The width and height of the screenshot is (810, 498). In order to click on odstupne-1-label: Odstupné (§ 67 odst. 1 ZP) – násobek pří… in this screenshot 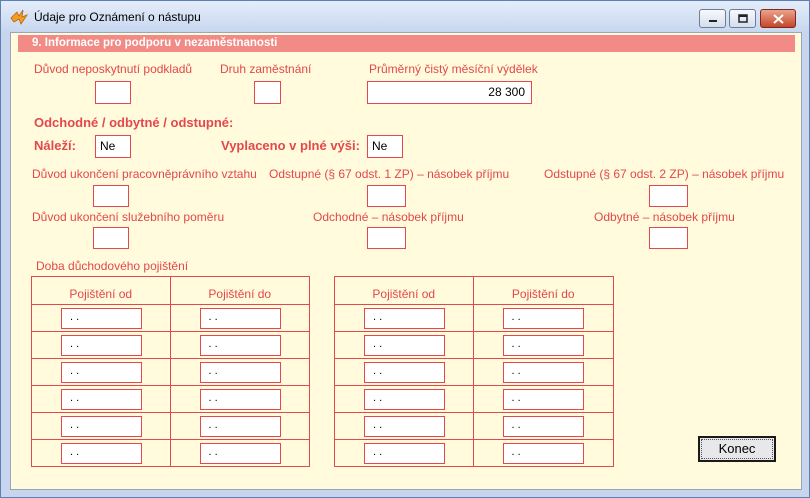, I will do `click(389, 174)`.